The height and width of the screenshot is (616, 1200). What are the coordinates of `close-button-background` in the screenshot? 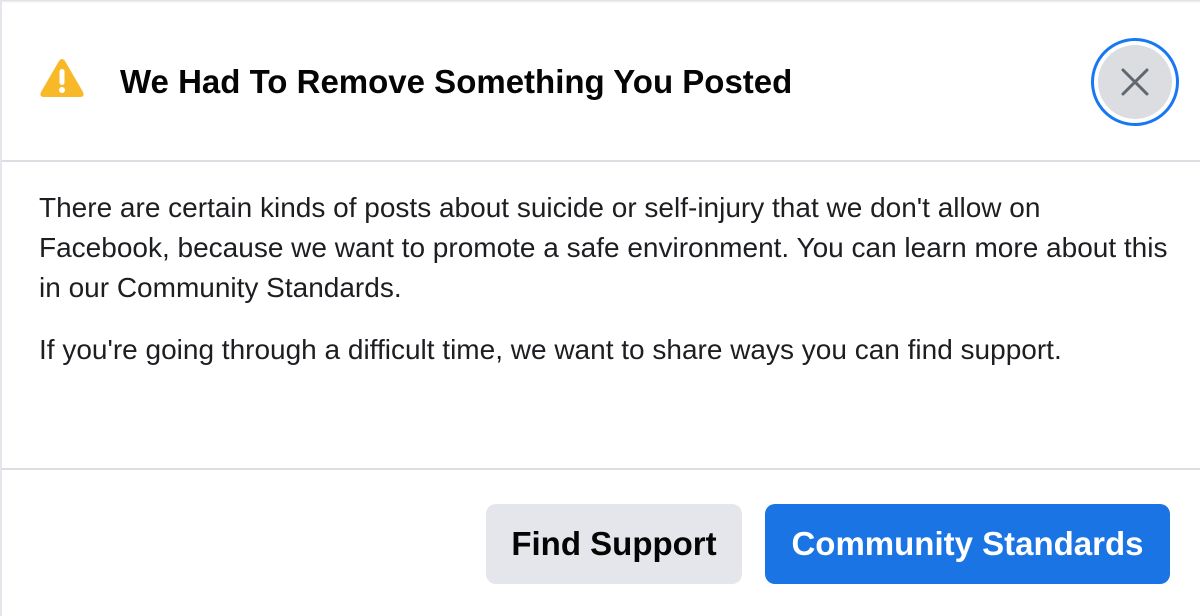 It's located at (1135, 82).